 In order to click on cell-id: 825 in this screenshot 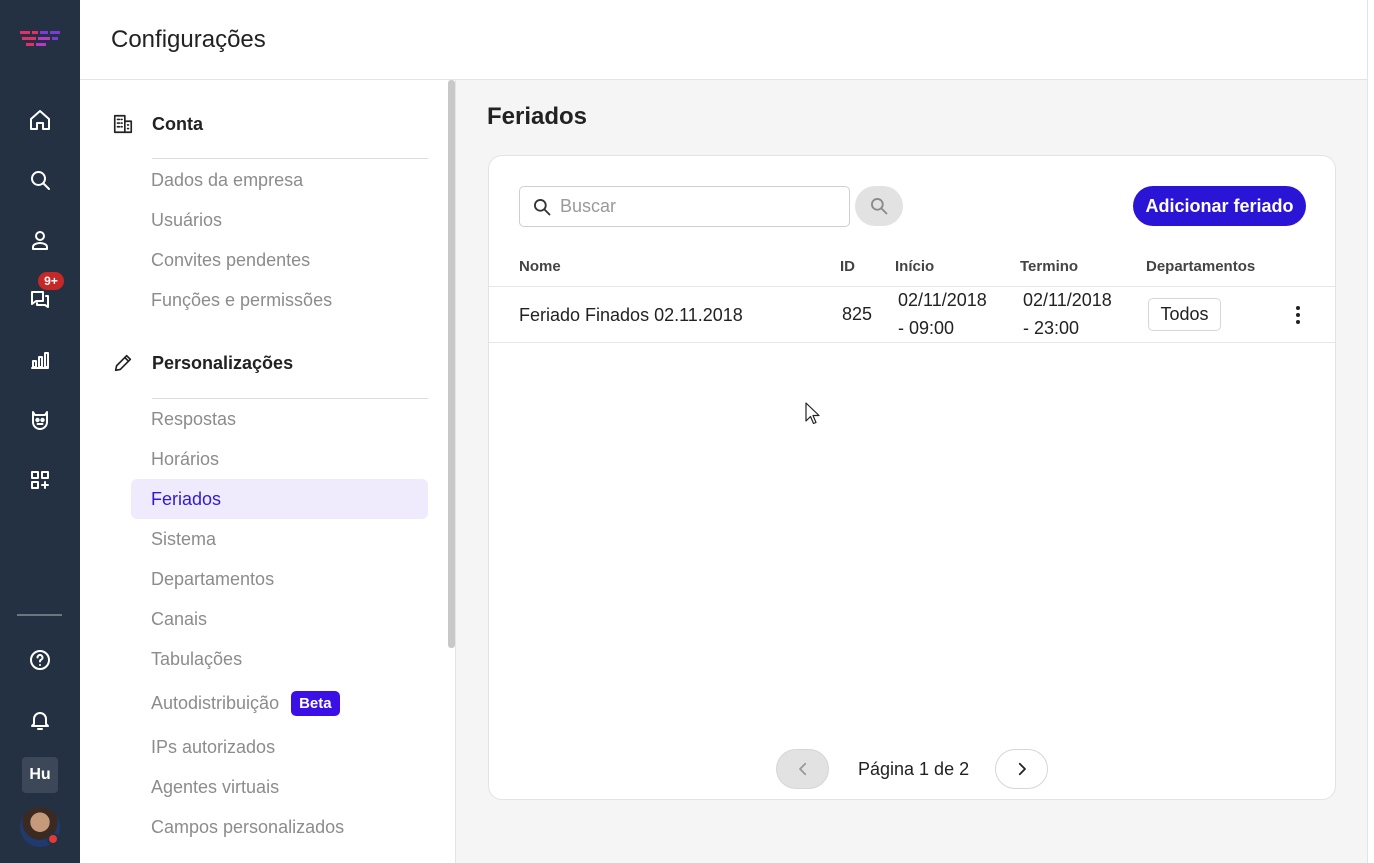, I will do `click(857, 314)`.